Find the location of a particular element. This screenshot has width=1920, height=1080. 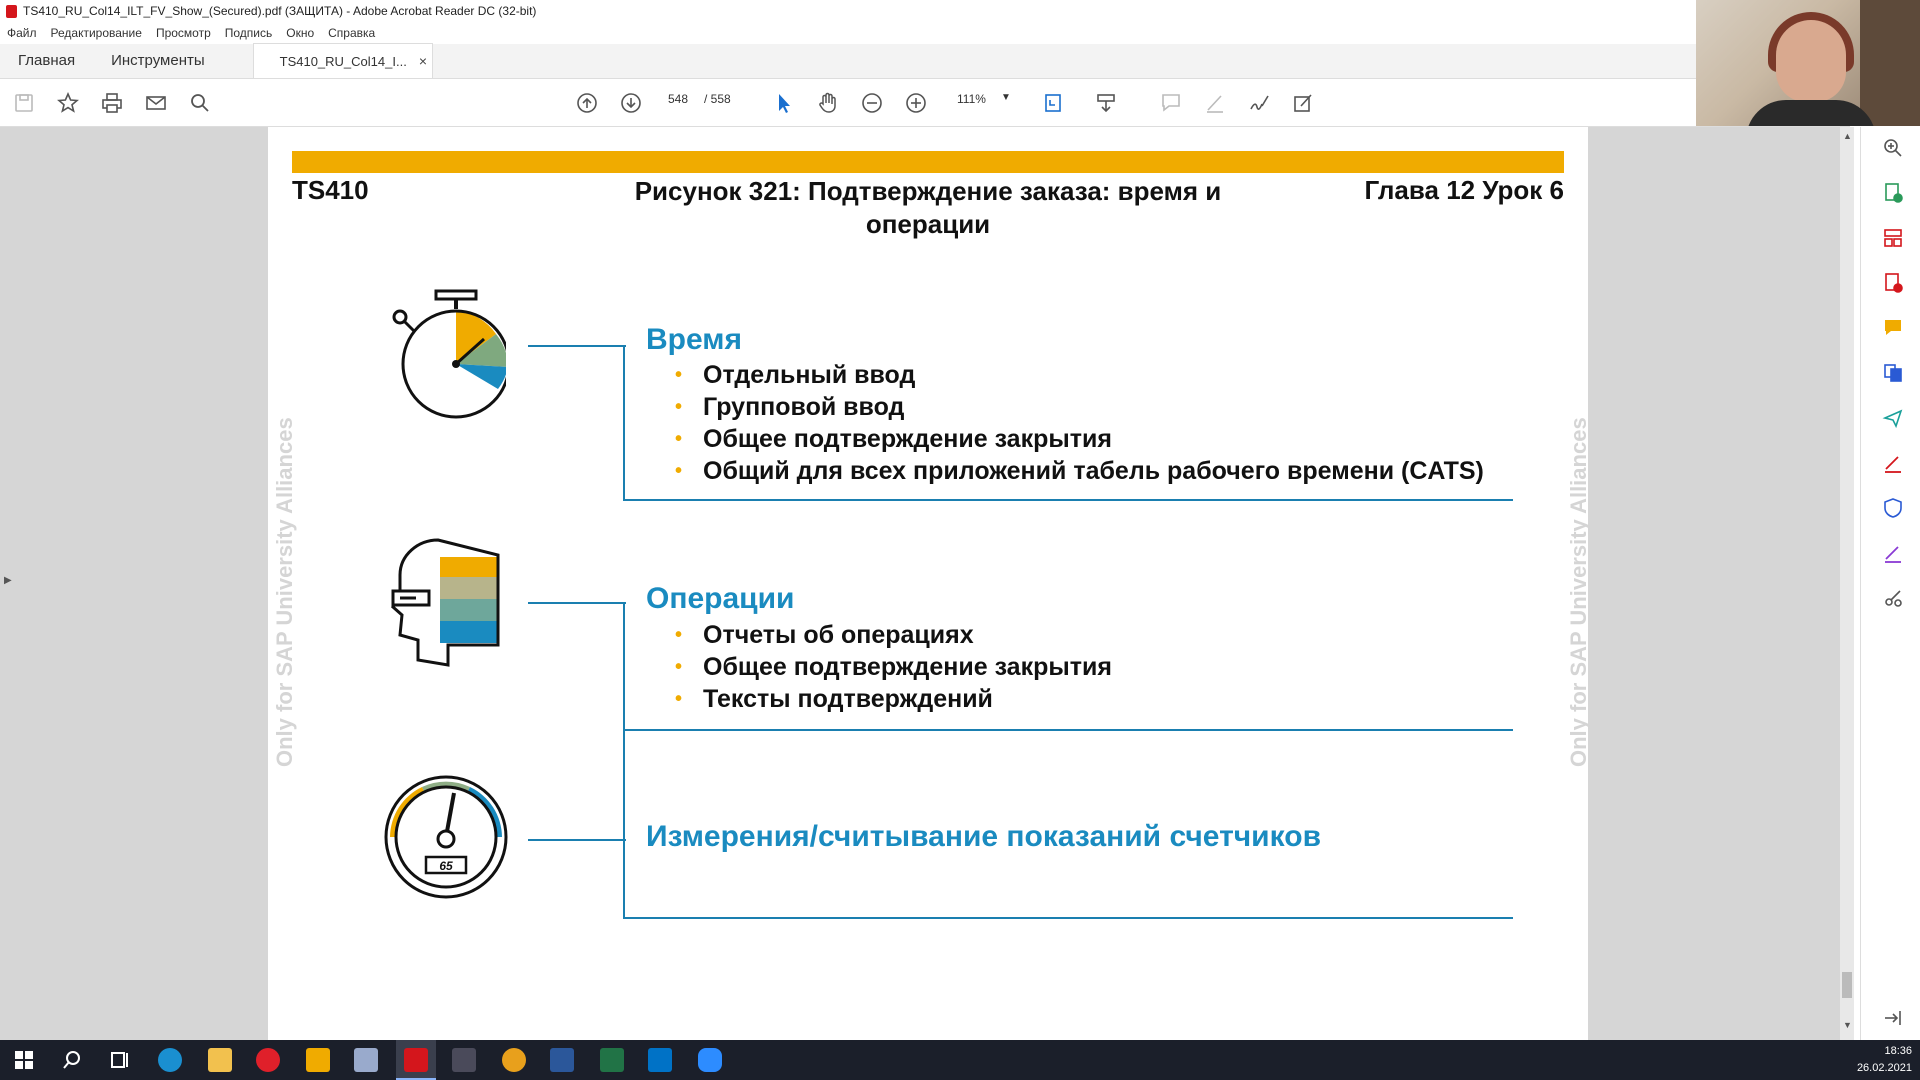

section-heading-measurements: Измерения/считывание показаний счетчиков is located at coordinates (984, 836).